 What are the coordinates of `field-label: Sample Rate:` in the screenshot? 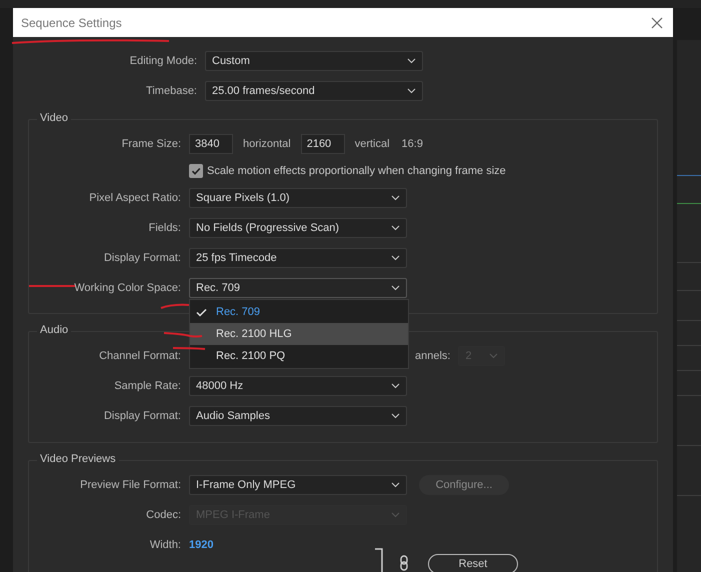 It's located at (147, 386).